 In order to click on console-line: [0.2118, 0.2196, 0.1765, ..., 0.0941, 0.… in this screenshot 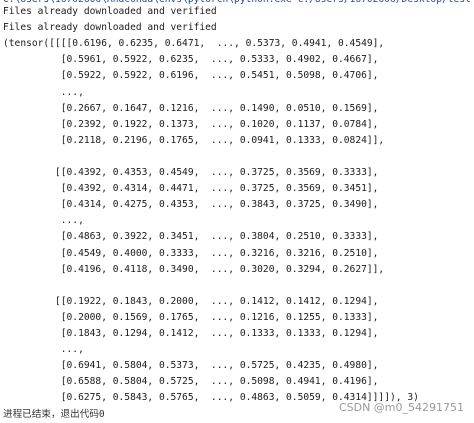, I will do `click(194, 140)`.